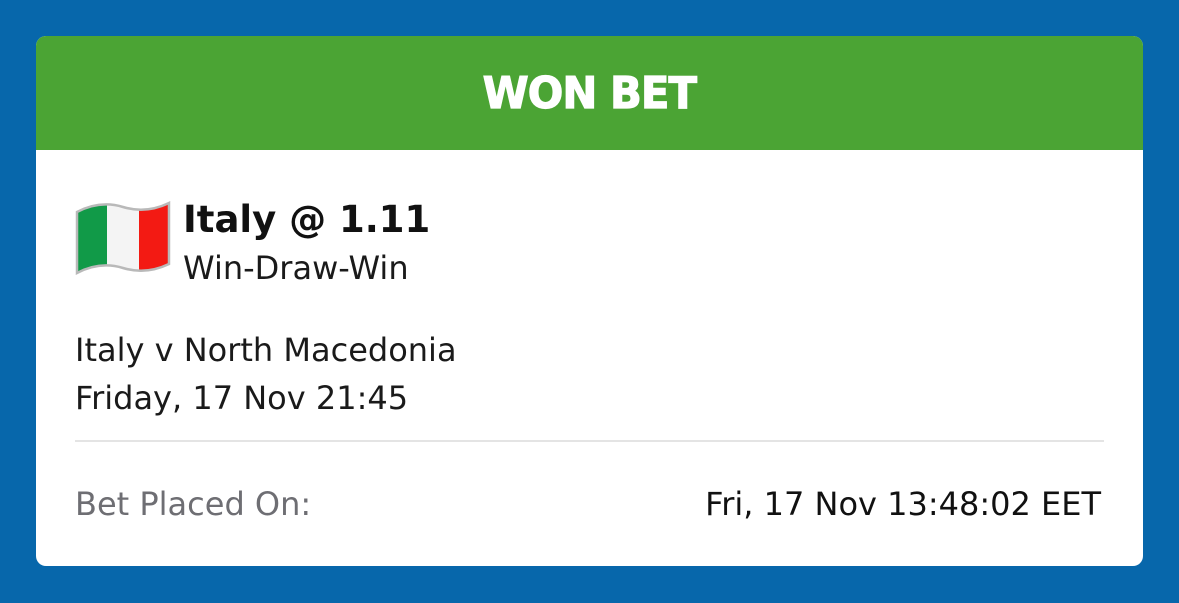 The image size is (1179, 603). Describe the element at coordinates (903, 504) in the screenshot. I see `bet-placed-value: Fri, 17 Nov 13:48:02 EET` at that location.